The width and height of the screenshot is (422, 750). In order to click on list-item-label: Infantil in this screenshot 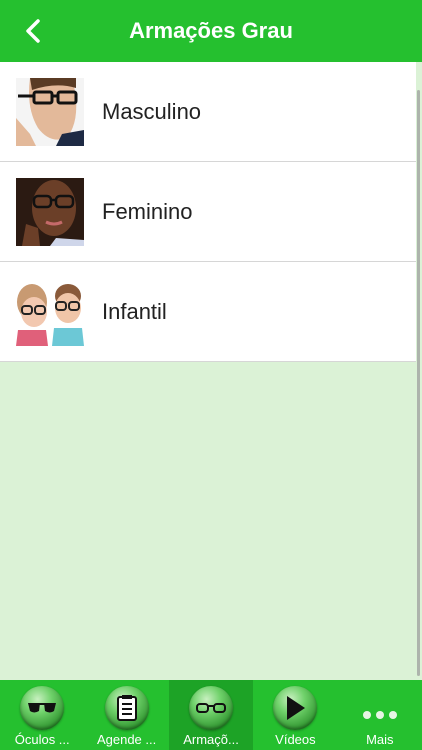, I will do `click(134, 311)`.